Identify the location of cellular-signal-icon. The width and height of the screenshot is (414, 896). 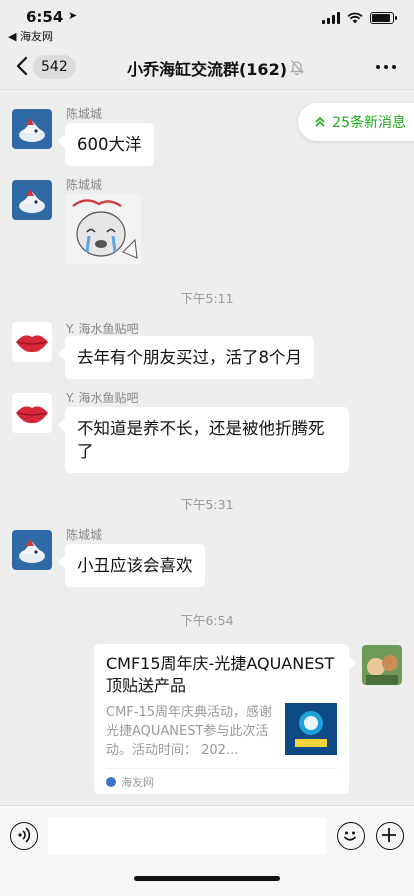
(331, 18).